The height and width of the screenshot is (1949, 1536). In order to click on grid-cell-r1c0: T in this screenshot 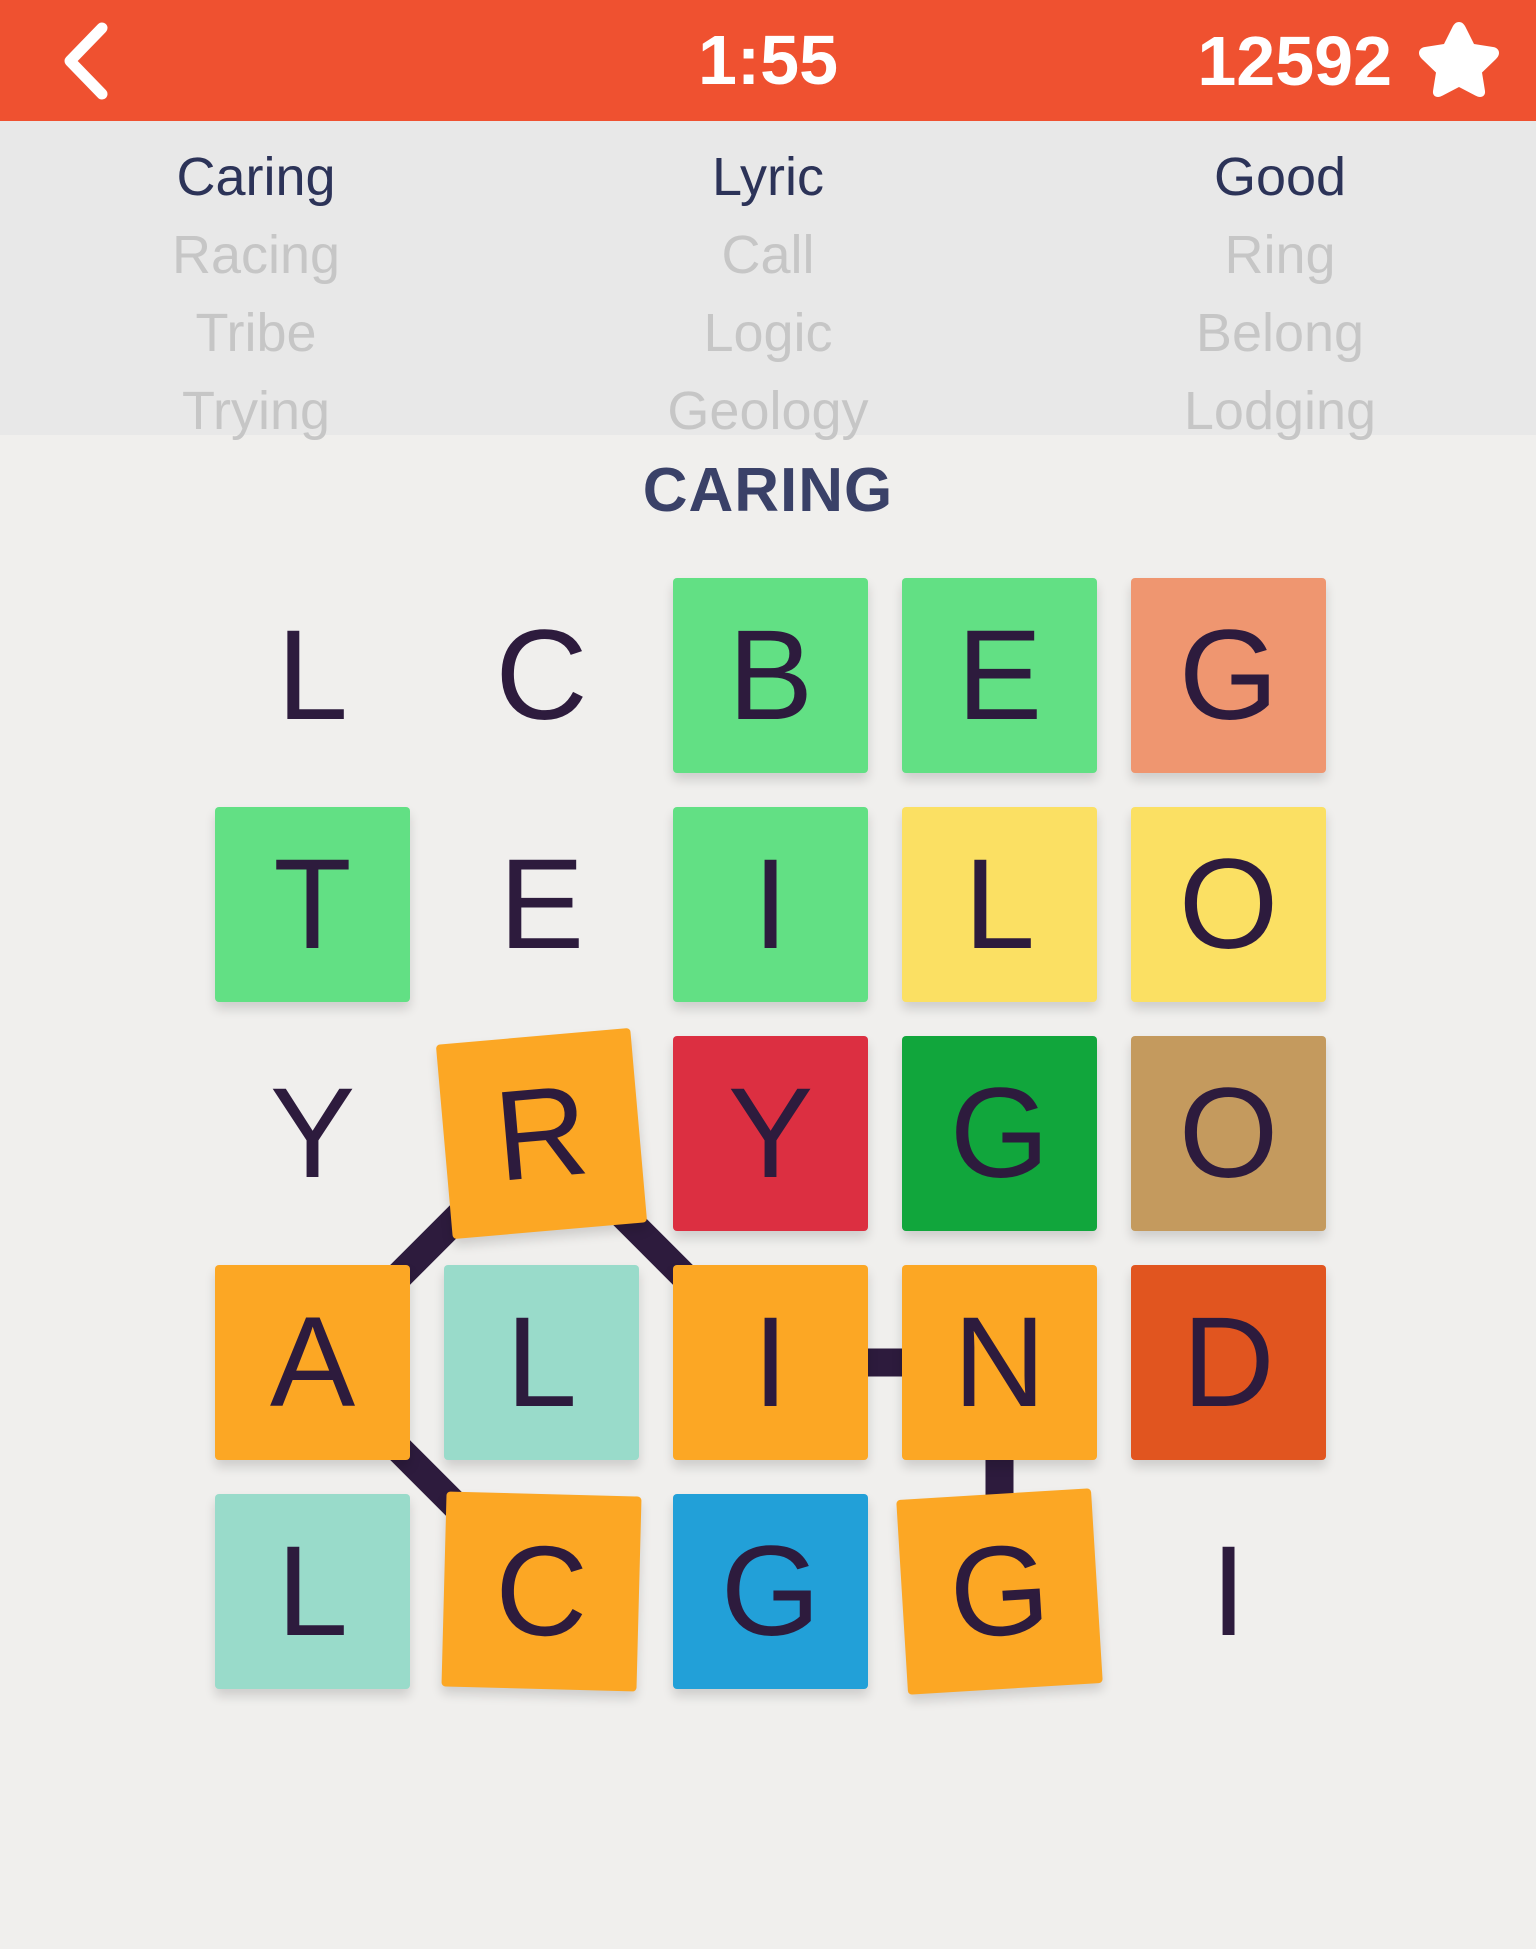, I will do `click(312, 904)`.